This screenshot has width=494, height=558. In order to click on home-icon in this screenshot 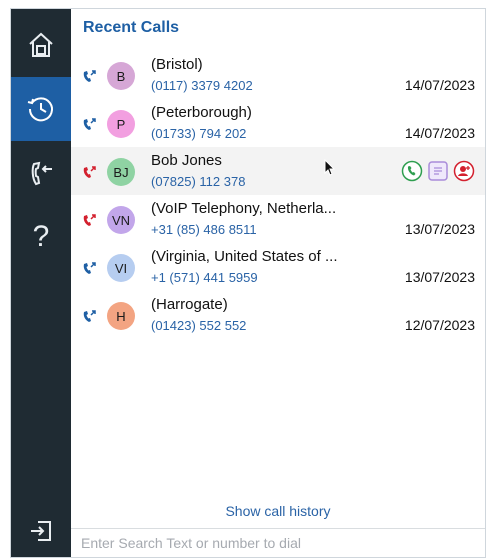, I will do `click(41, 44)`.